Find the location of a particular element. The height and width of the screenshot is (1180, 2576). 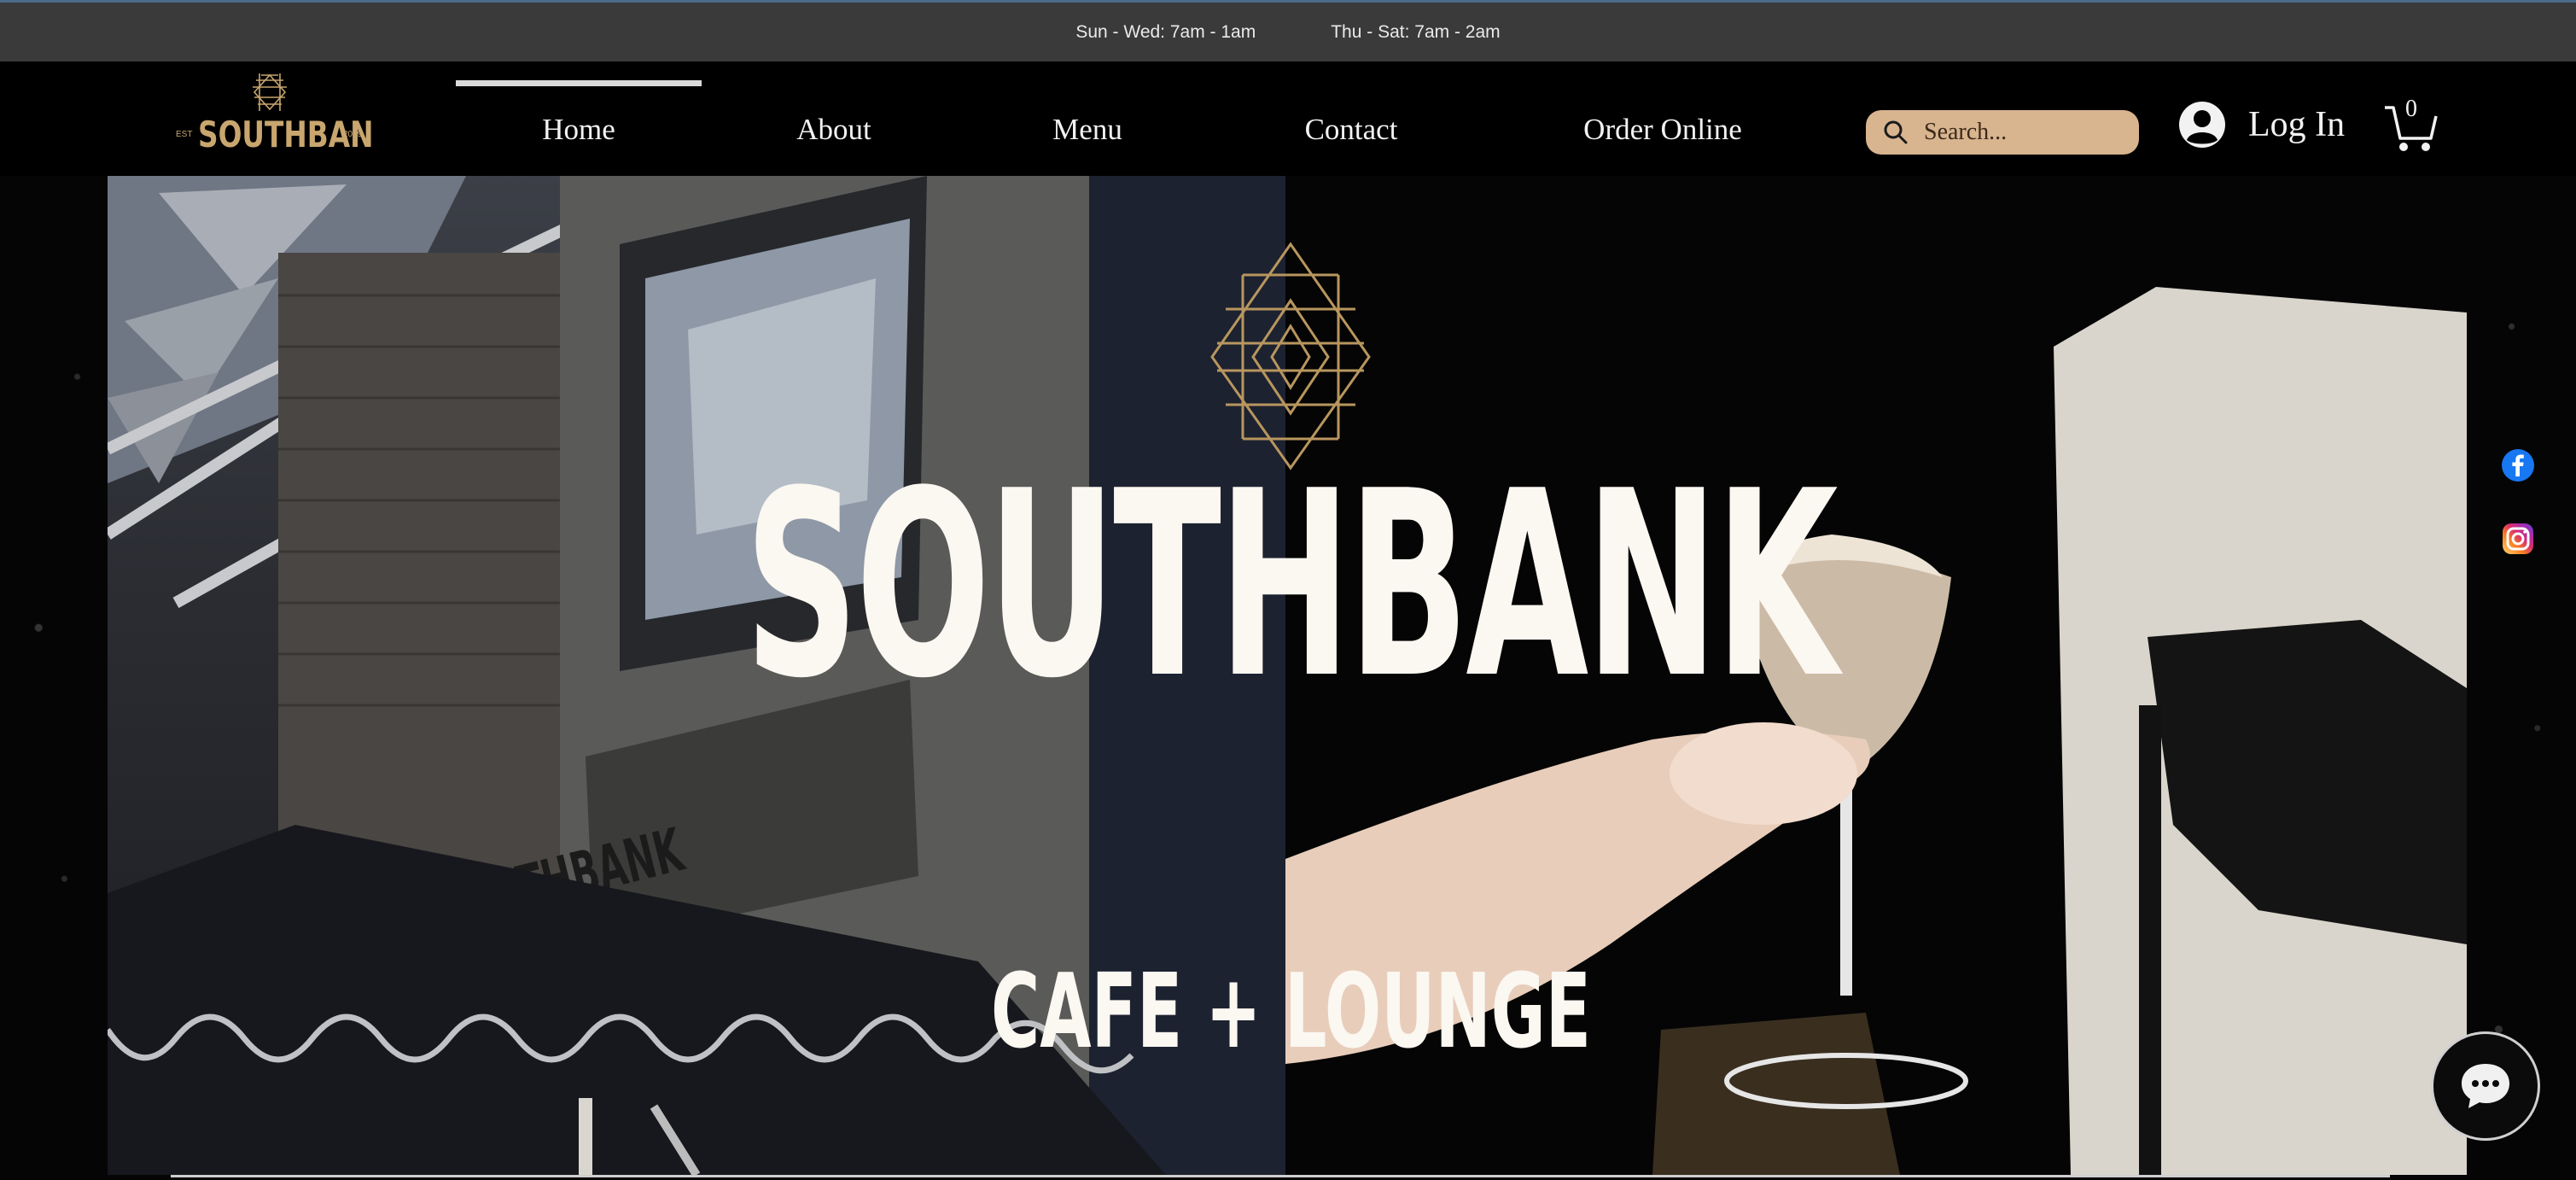

facebook-link is located at coordinates (2518, 465).